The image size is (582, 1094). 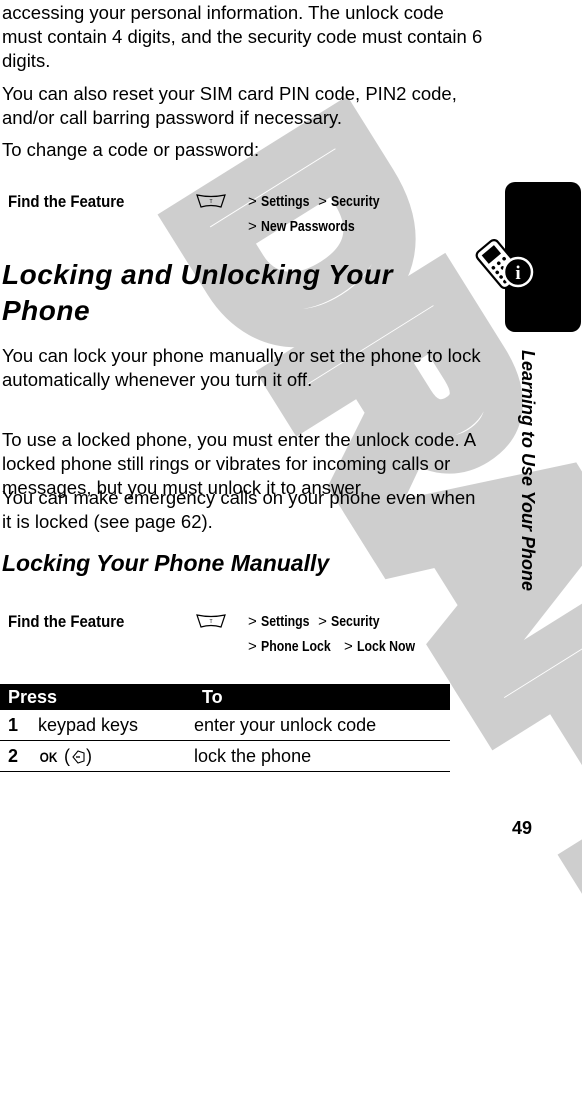 What do you see at coordinates (522, 828) in the screenshot?
I see `page-number: 49` at bounding box center [522, 828].